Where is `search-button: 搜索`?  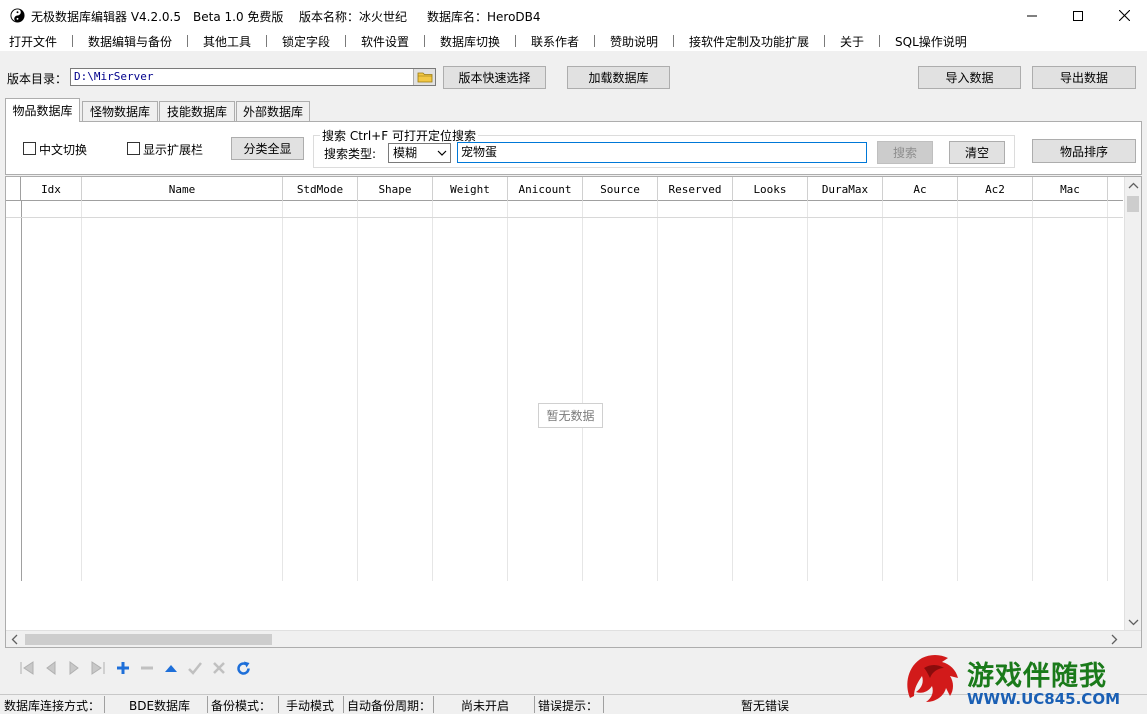 search-button: 搜索 is located at coordinates (905, 152).